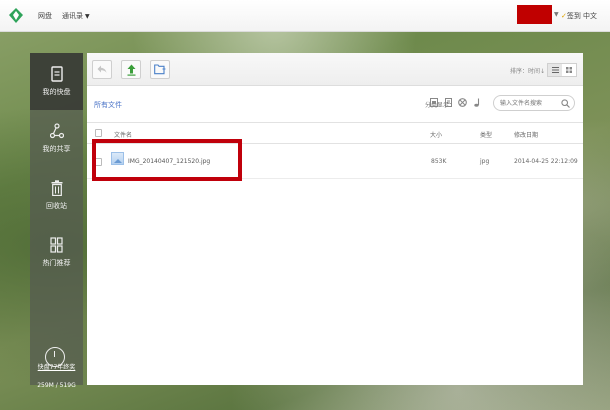 This screenshot has width=610, height=410. I want to click on document-icon, so click(56, 74).